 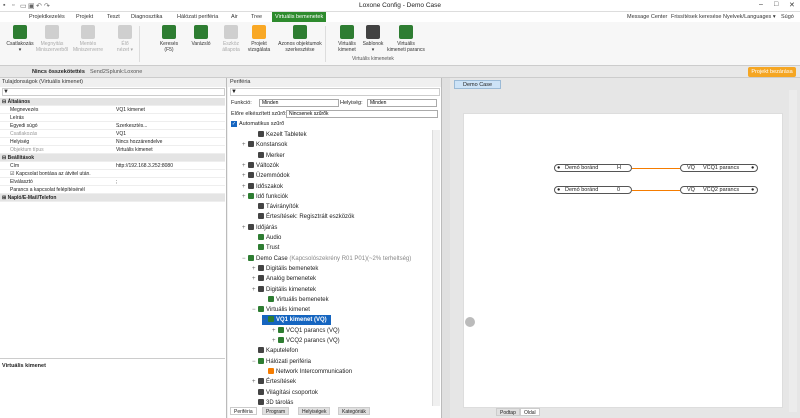 What do you see at coordinates (268, 156) in the screenshot?
I see `tree-item: Merker` at bounding box center [268, 156].